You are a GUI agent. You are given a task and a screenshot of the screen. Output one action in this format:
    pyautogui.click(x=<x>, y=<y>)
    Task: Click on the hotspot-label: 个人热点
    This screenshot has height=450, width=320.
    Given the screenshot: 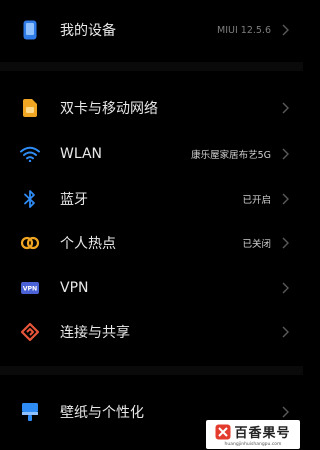 What is the action you would take?
    pyautogui.click(x=88, y=244)
    